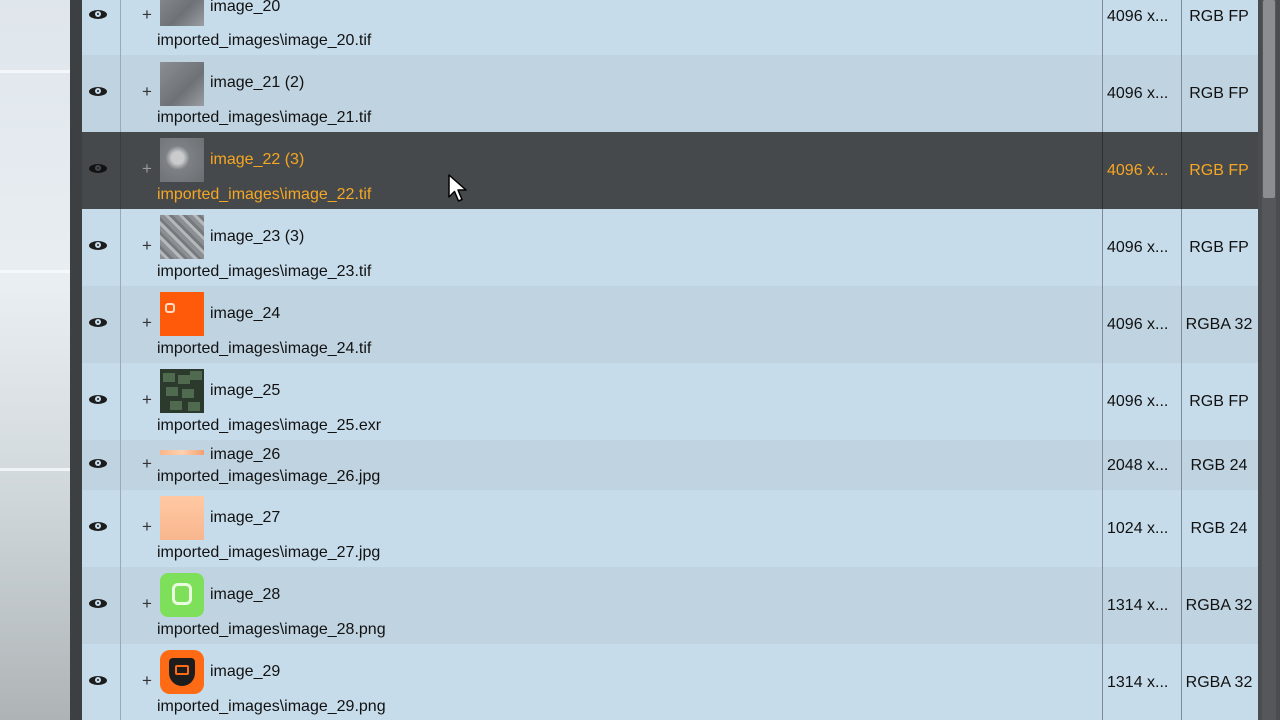  What do you see at coordinates (264, 194) in the screenshot?
I see `image-path: imported_images\image_22.tif` at bounding box center [264, 194].